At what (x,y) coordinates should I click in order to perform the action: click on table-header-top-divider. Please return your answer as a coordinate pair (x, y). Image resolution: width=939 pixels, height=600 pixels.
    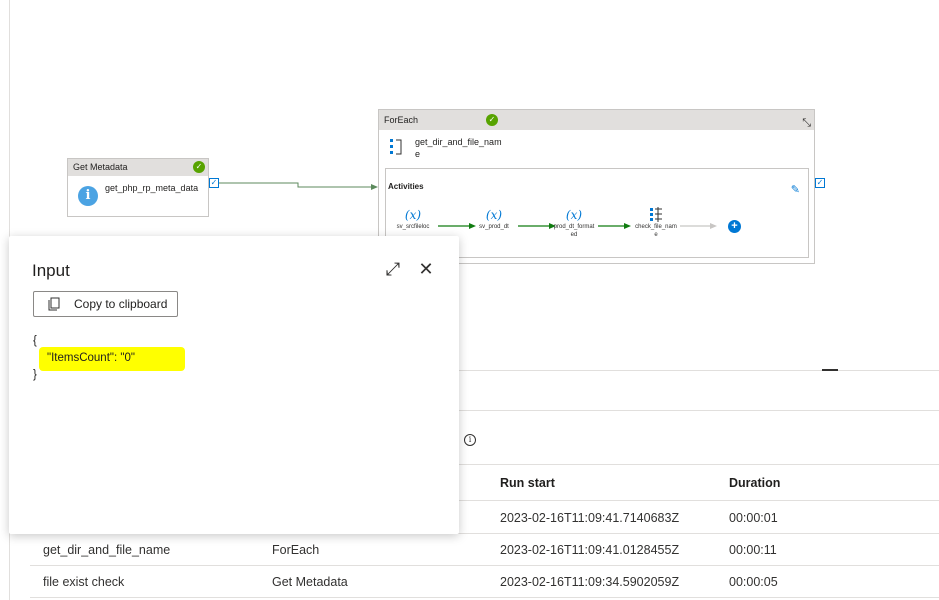
    Looking at the image, I should click on (699, 464).